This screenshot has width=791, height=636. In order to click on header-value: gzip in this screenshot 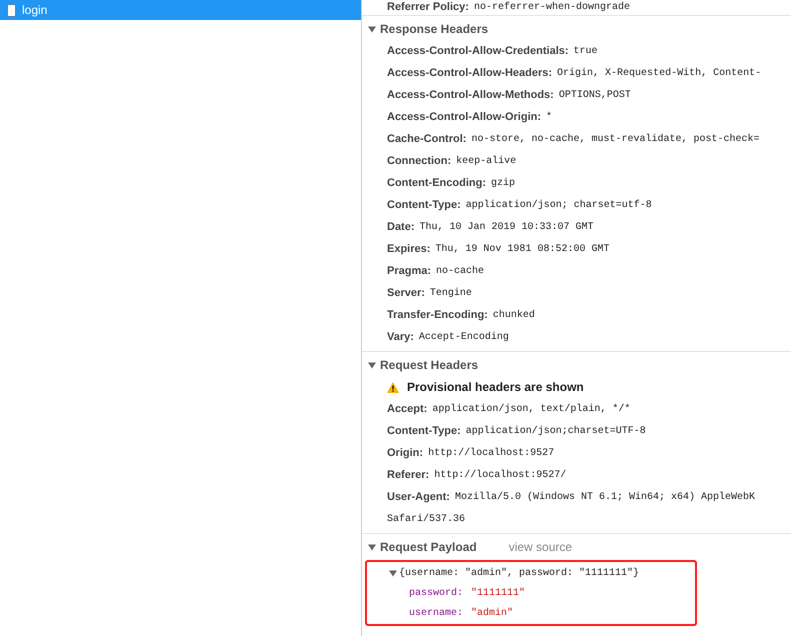, I will do `click(502, 183)`.